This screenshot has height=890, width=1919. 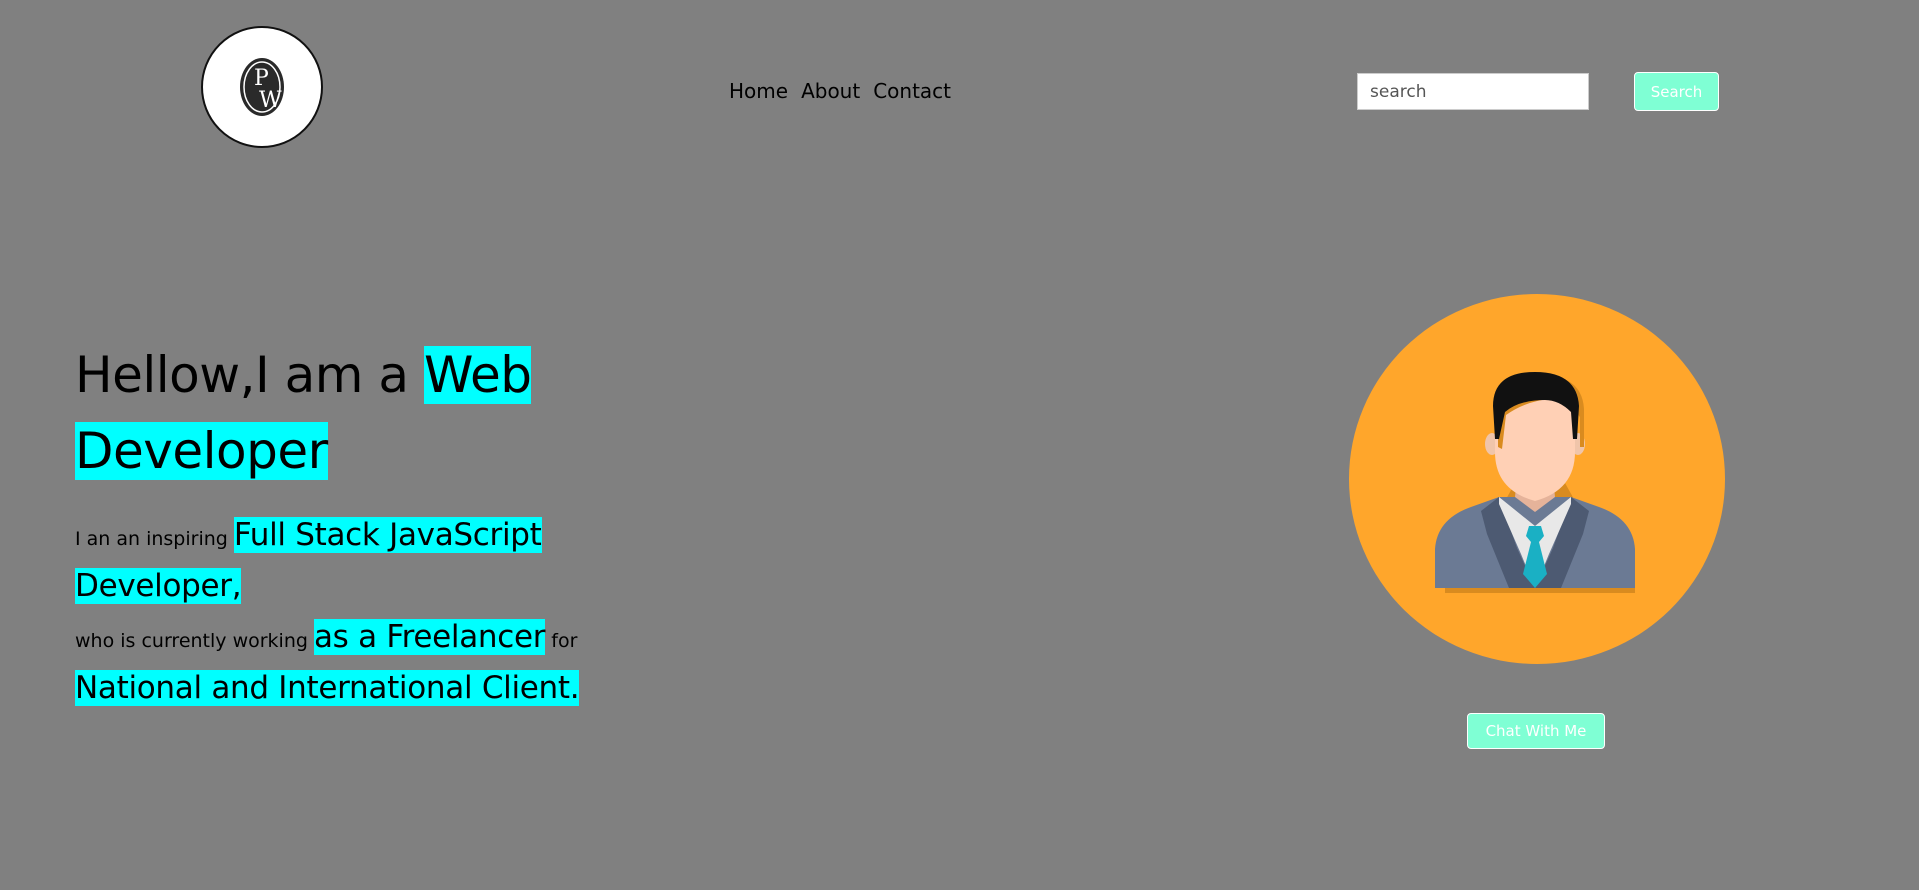 I want to click on chat-with-me-button: Chat With Me, so click(x=1536, y=731).